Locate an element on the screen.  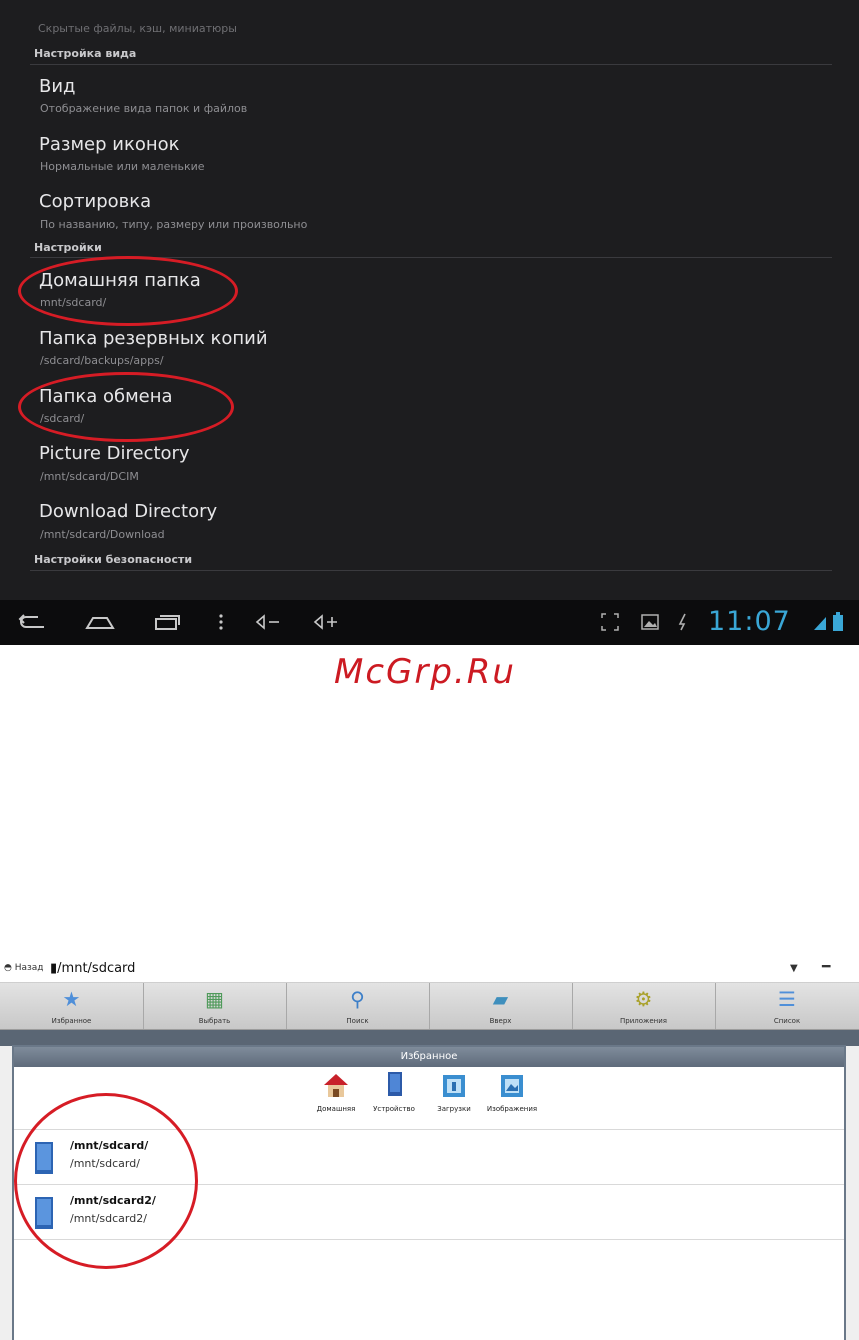
toolbar-label: Список is located at coordinates (787, 1021).